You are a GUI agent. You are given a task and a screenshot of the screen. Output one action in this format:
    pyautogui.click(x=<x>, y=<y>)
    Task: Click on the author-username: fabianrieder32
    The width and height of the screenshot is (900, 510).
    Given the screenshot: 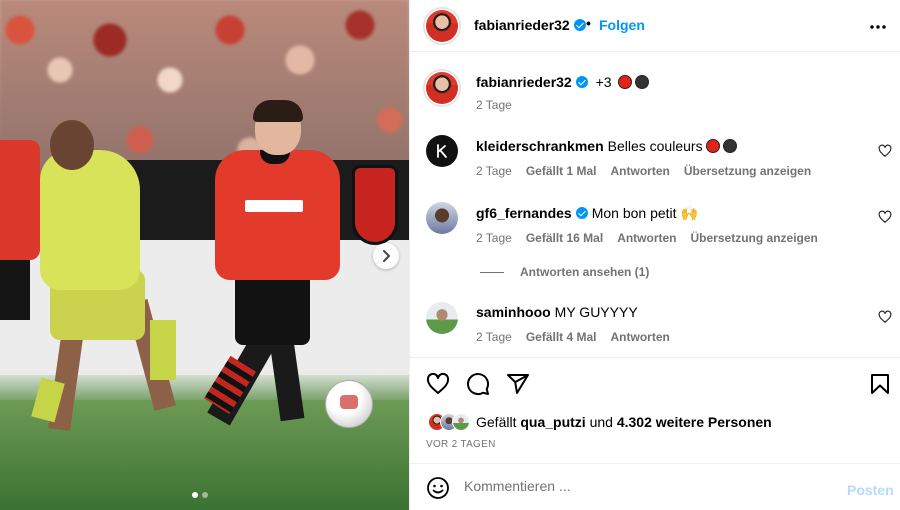 What is the action you would take?
    pyautogui.click(x=530, y=25)
    